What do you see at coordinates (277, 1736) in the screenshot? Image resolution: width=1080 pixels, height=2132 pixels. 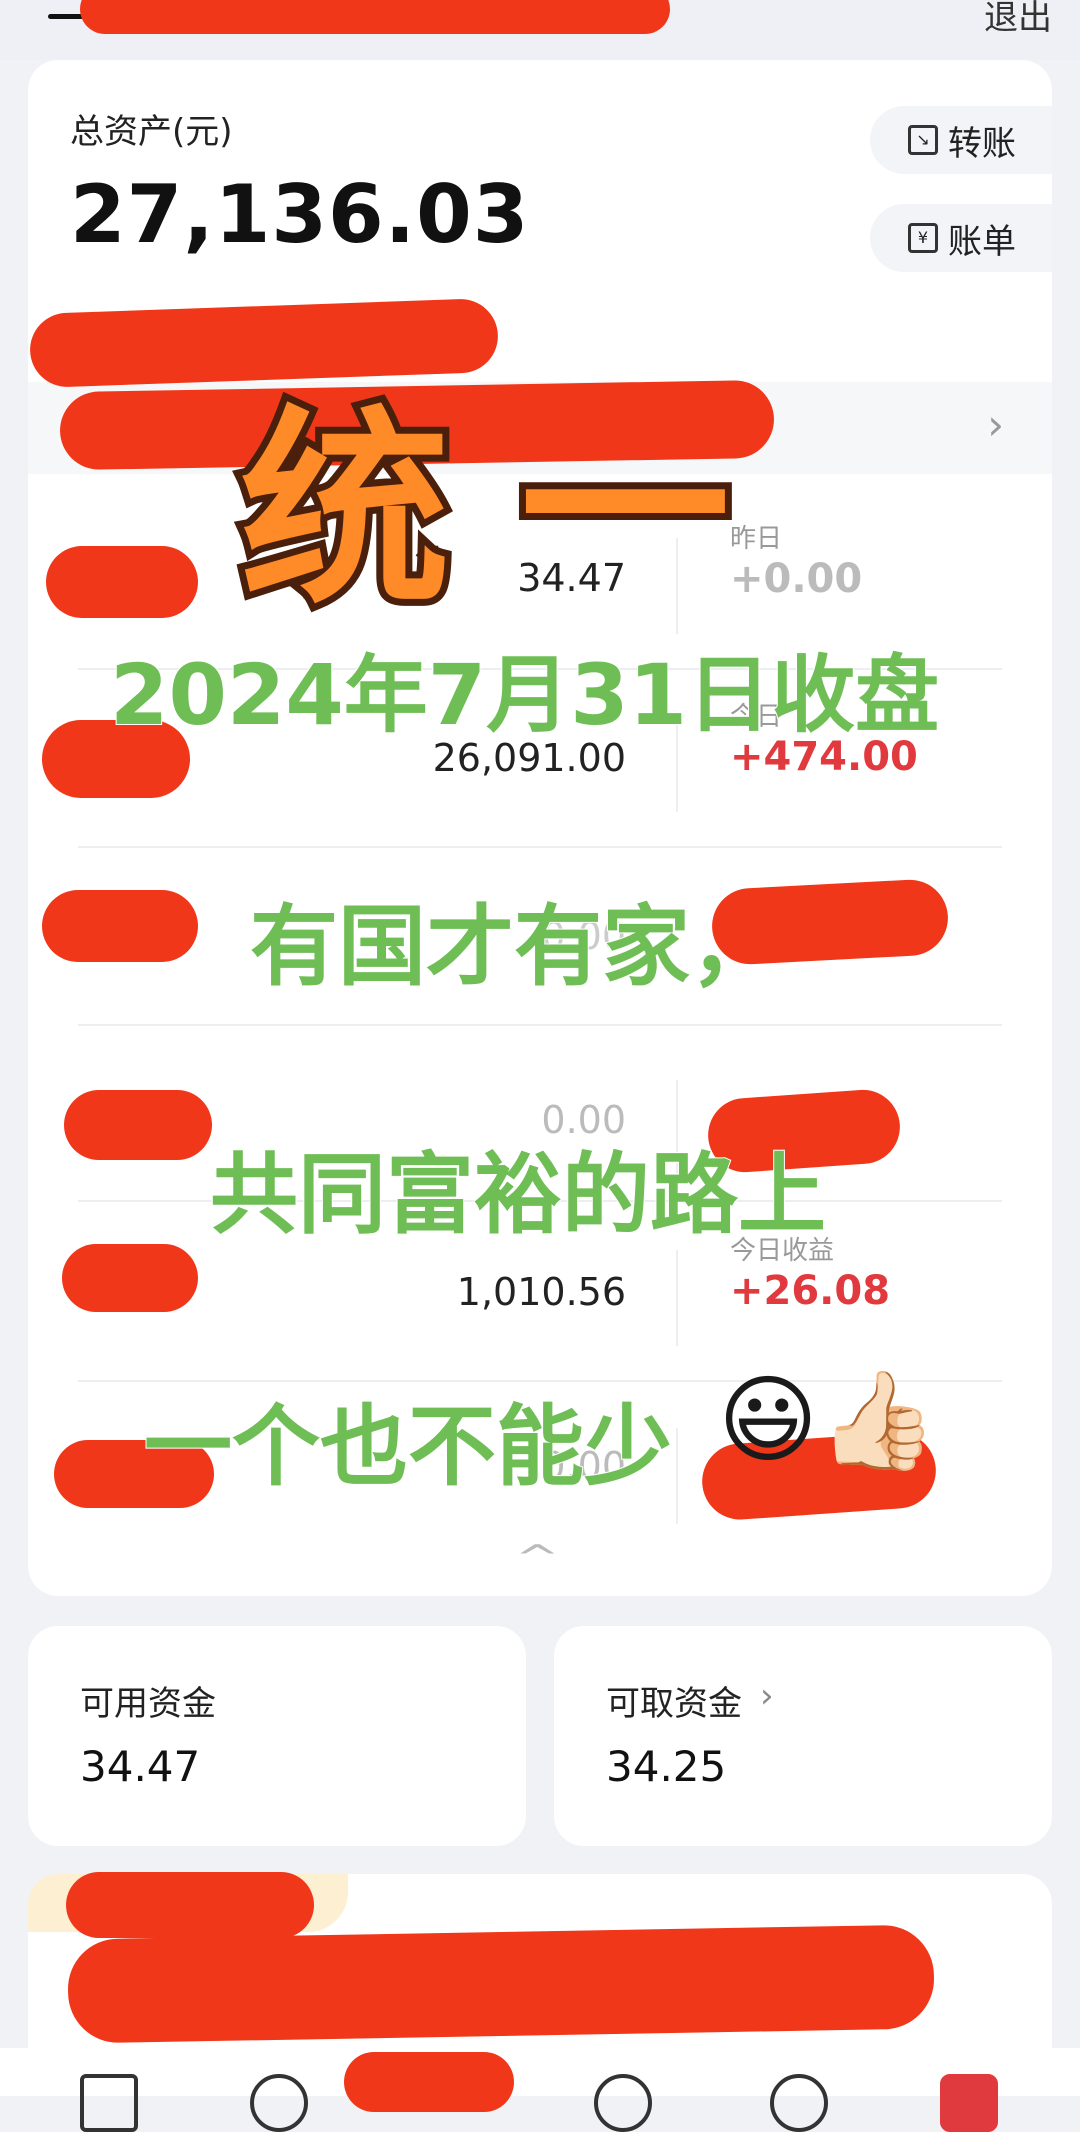 I see `available-funds-card: 可用资金 34.47` at bounding box center [277, 1736].